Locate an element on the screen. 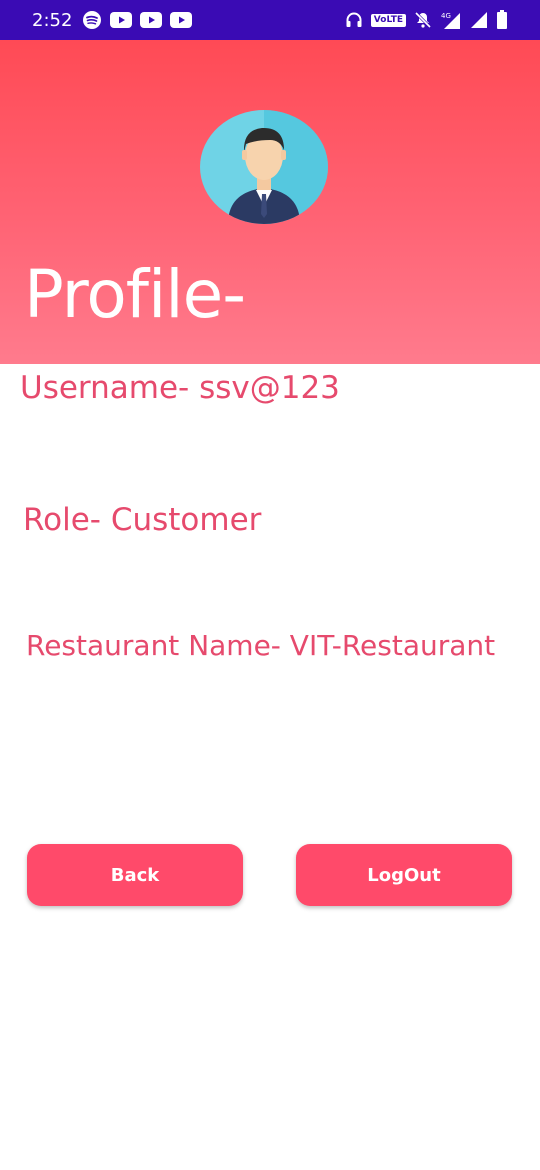 The width and height of the screenshot is (540, 1170). restaurant-name-text: Restaurant Name- VIT-Restaurant is located at coordinates (261, 645).